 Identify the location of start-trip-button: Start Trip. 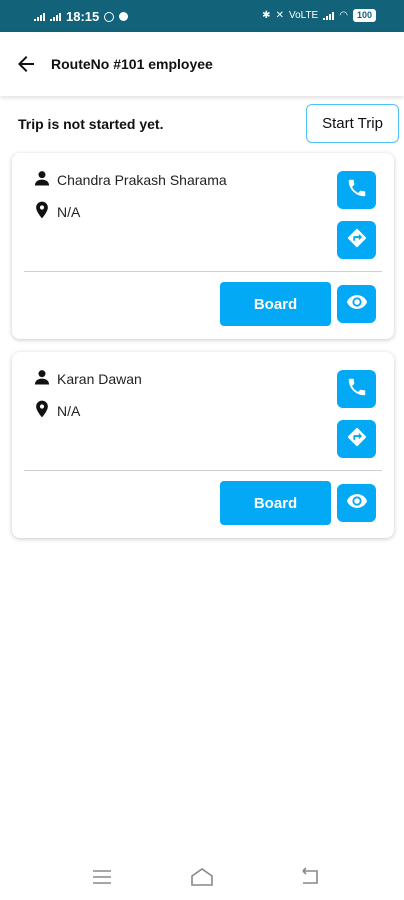
(352, 123).